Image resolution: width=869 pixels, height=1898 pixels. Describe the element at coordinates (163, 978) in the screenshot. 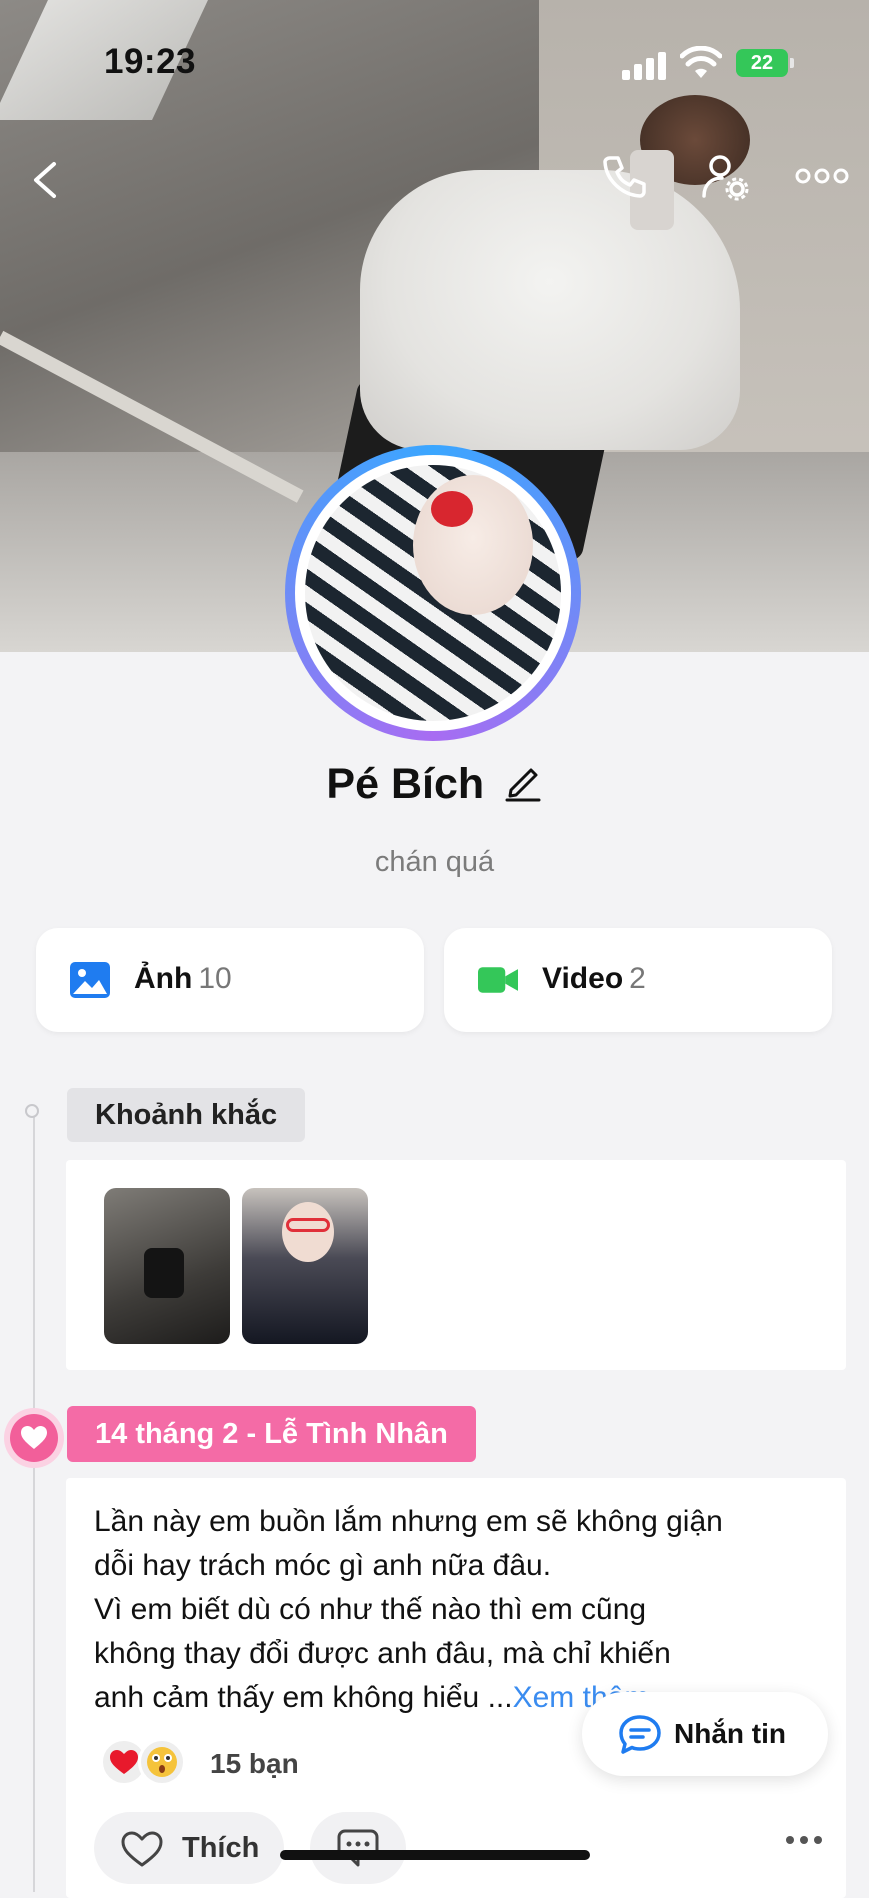

I see `photos-label-text: Ảnh` at that location.